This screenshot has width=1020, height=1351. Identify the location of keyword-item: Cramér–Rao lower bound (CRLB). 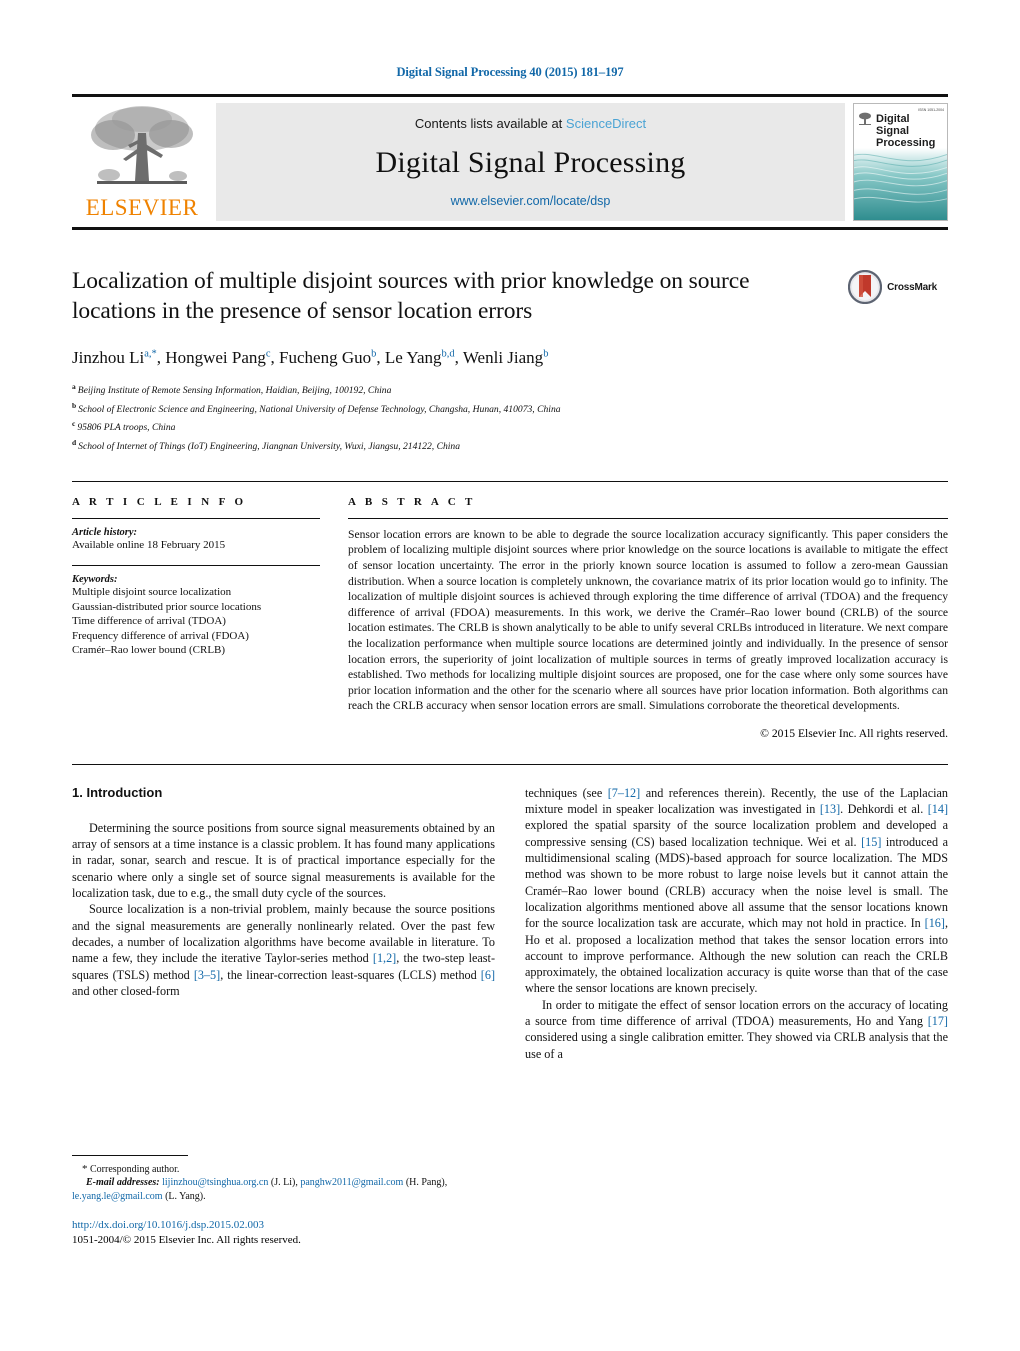
(149, 650).